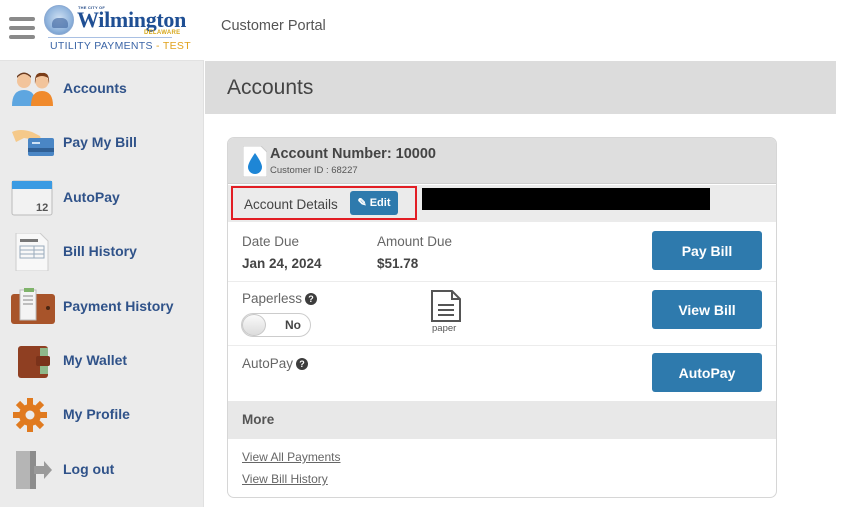  What do you see at coordinates (258, 419) in the screenshot?
I see `more-label: More` at bounding box center [258, 419].